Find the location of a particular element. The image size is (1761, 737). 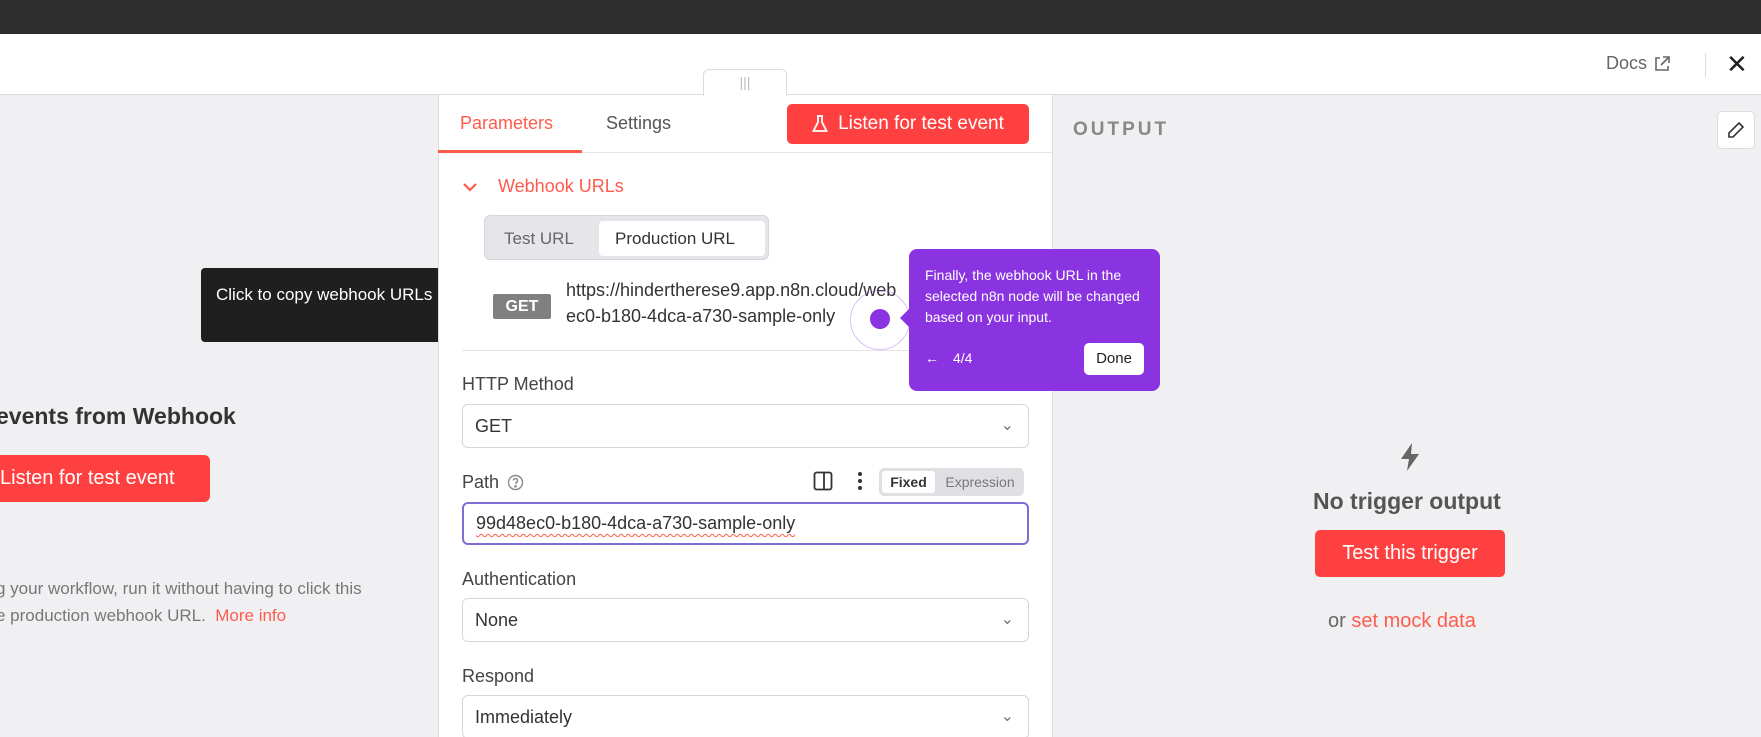

desc-line-2-text: e production webhook URL. is located at coordinates (103, 615).